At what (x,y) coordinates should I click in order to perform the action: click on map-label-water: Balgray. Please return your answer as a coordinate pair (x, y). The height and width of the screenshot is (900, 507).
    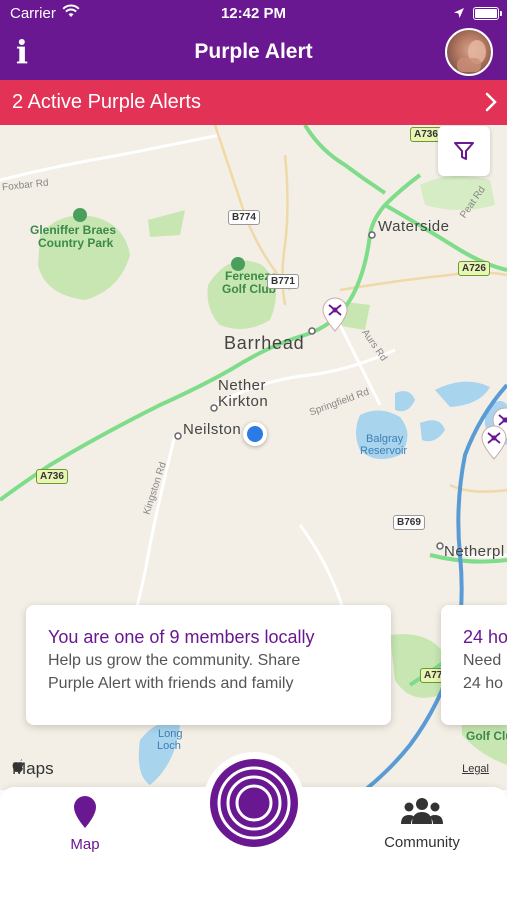
    Looking at the image, I should click on (385, 439).